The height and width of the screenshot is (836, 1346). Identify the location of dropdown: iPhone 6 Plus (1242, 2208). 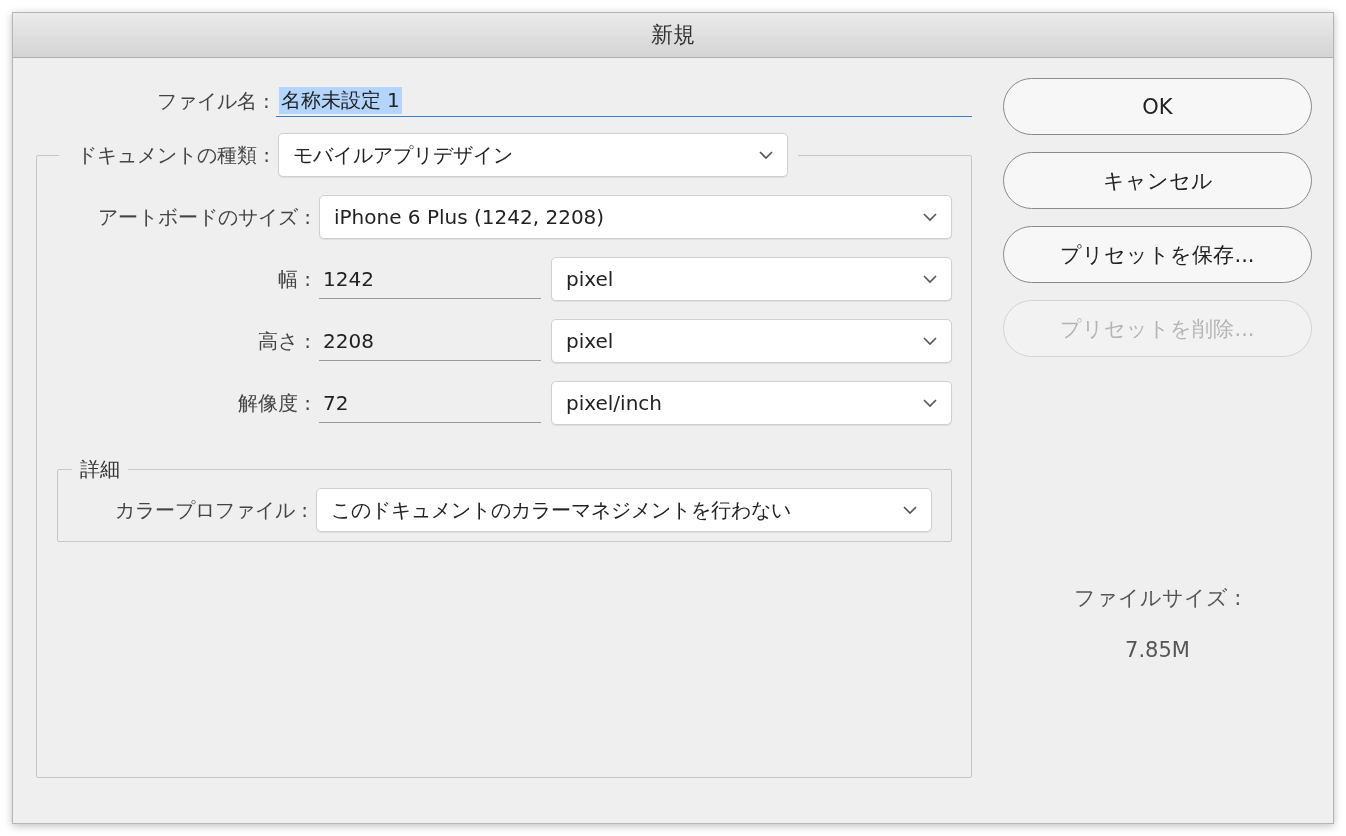
(635, 217).